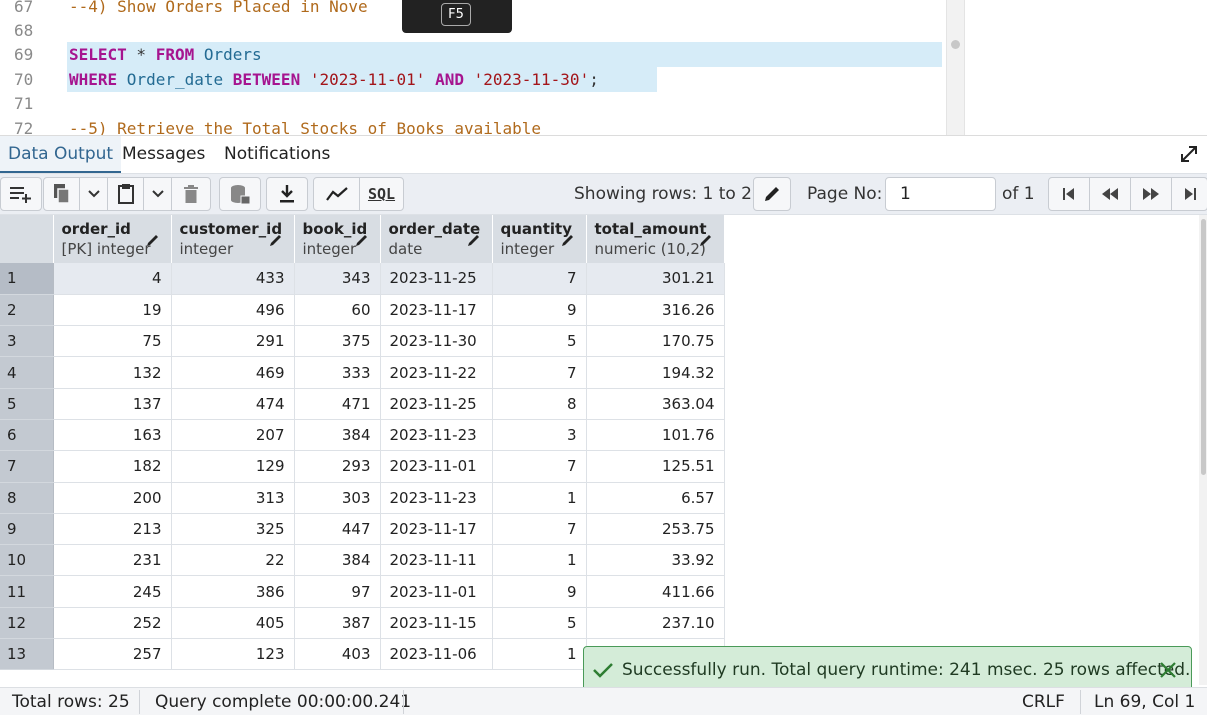 This screenshot has width=1207, height=715. Describe the element at coordinates (27, 529) in the screenshot. I see `row-number-cell: 9` at that location.